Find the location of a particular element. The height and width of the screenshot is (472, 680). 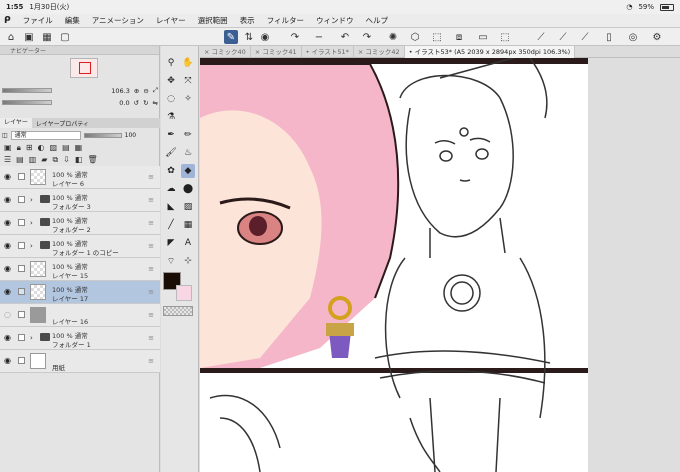

eraser-tool-icon: ◆ is located at coordinates (188, 171).